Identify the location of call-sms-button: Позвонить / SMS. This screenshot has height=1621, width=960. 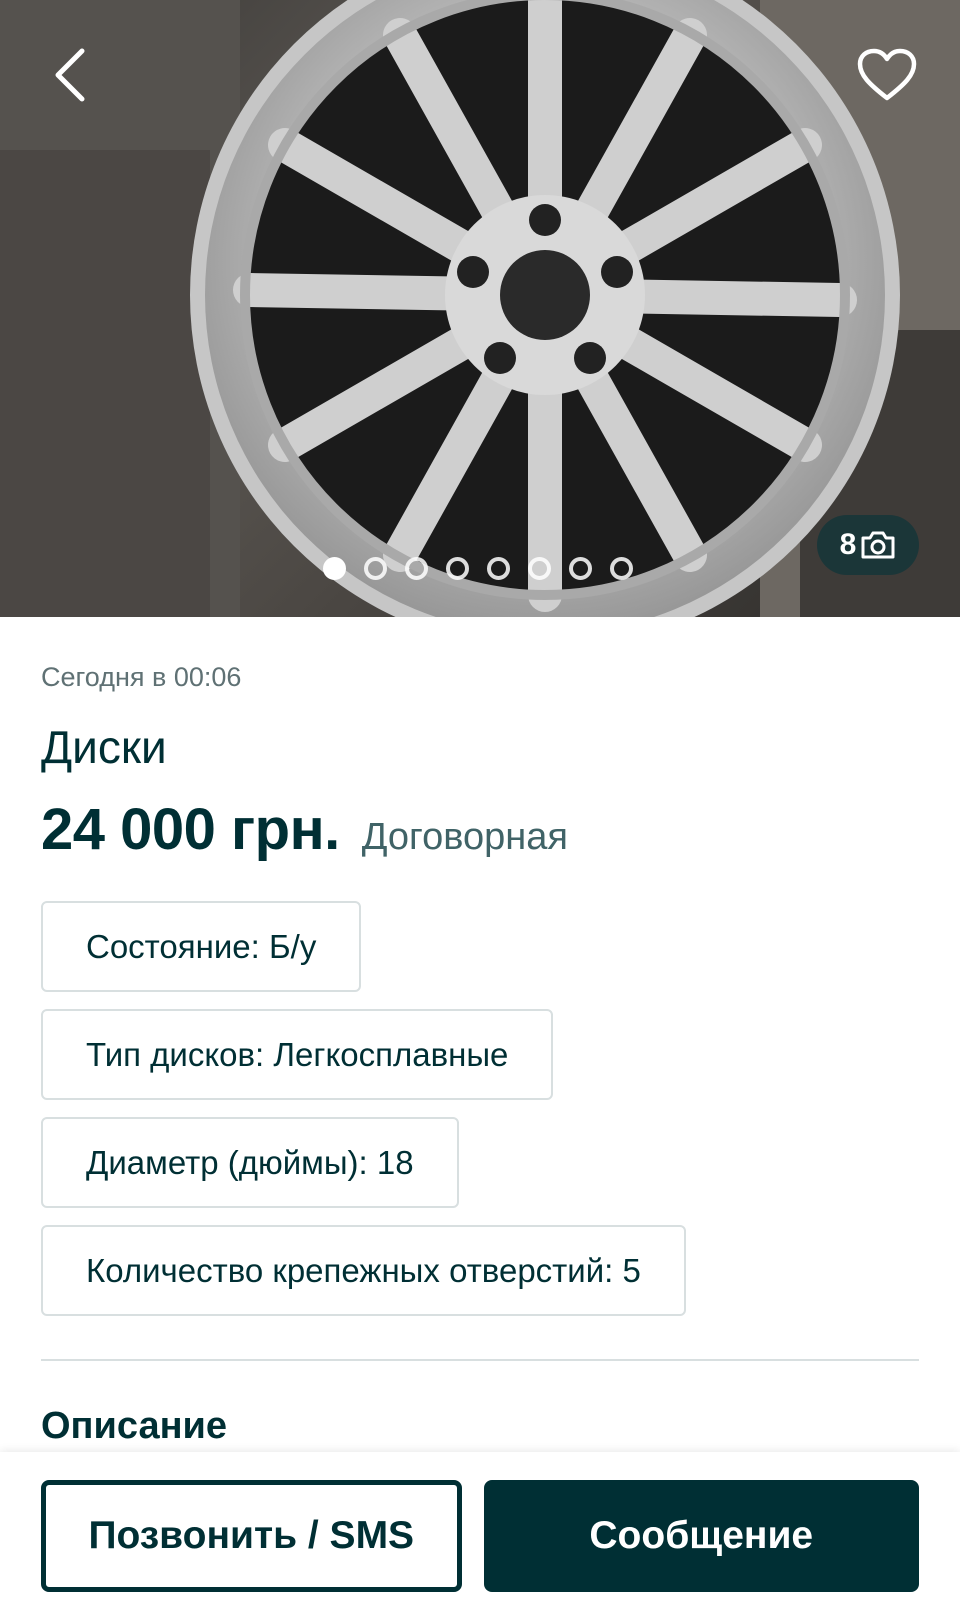
(251, 1536).